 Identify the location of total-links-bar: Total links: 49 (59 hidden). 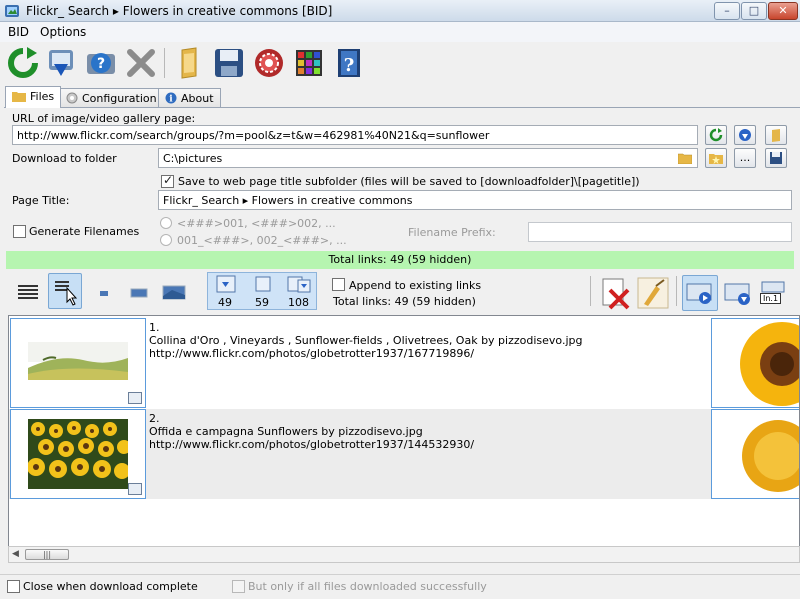
(400, 260).